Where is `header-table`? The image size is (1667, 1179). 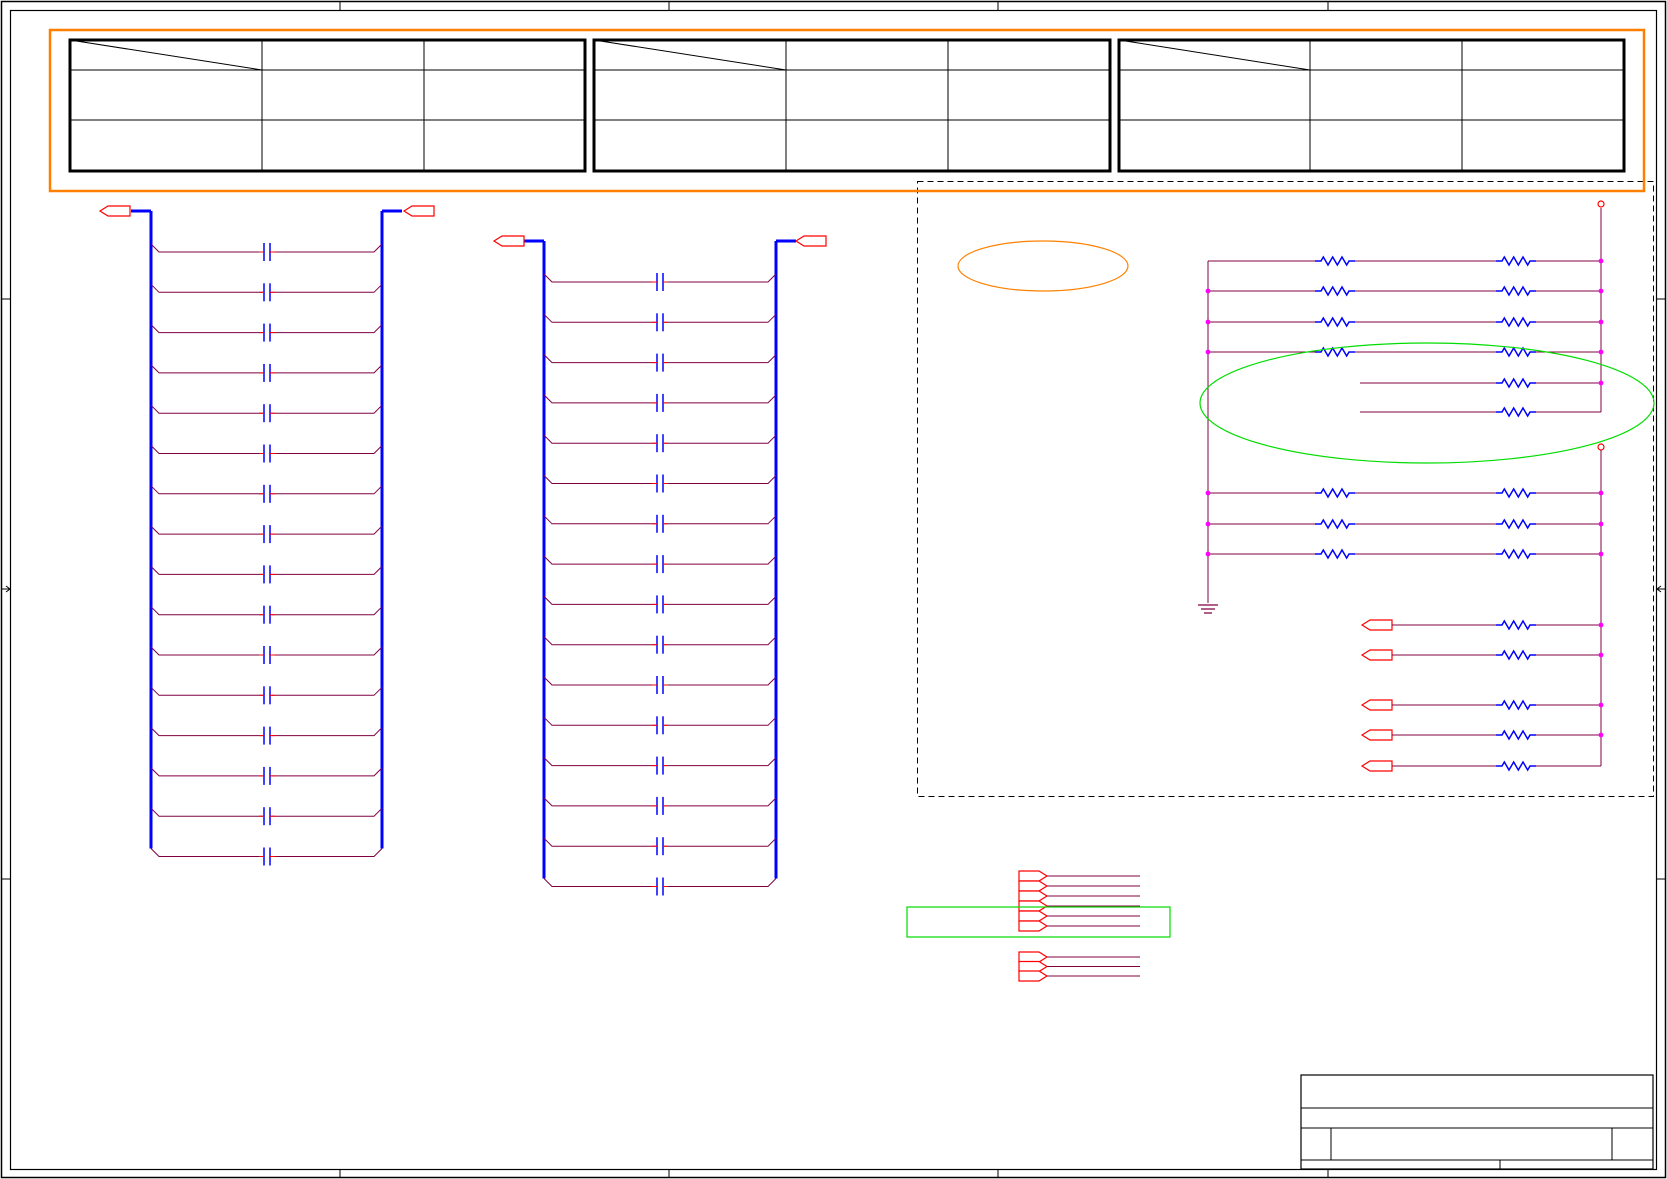
header-table is located at coordinates (327, 105).